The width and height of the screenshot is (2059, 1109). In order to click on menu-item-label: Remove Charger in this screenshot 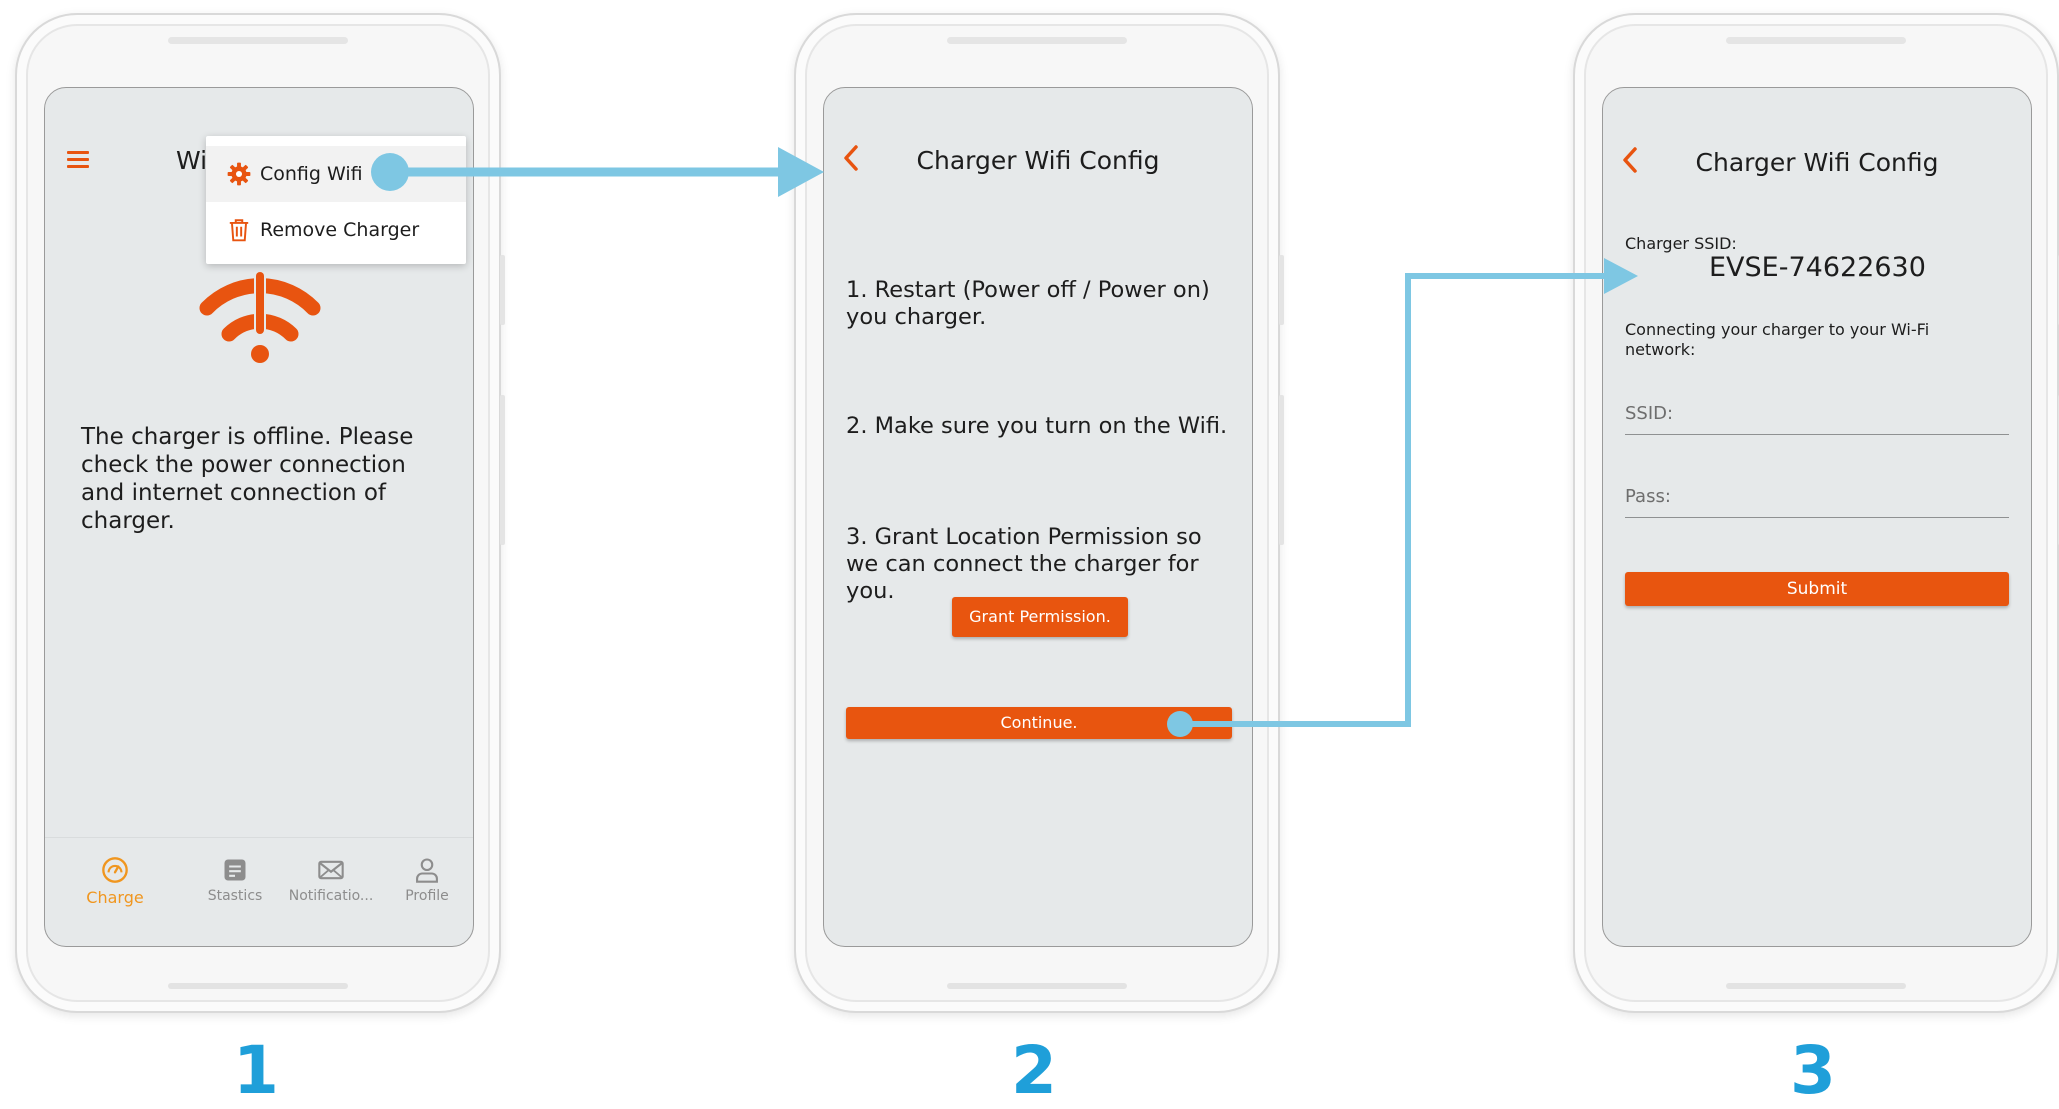, I will do `click(340, 230)`.